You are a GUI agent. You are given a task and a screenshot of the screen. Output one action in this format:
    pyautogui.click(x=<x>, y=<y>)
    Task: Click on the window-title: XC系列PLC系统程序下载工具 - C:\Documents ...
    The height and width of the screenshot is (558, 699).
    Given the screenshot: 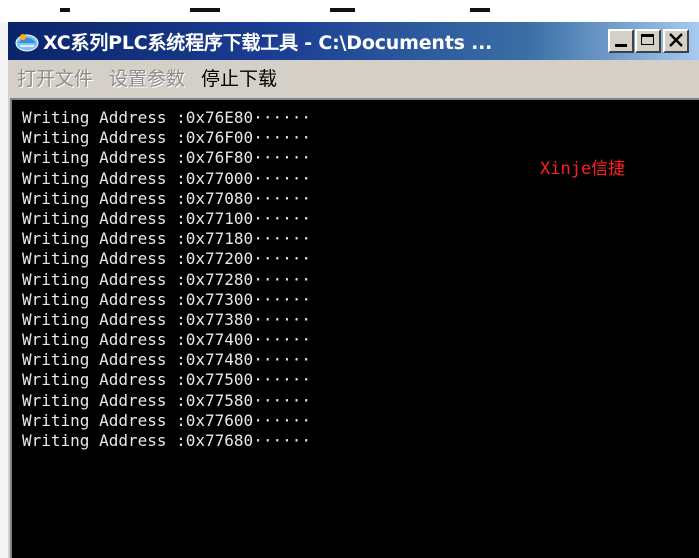 What is the action you would take?
    pyautogui.click(x=268, y=42)
    